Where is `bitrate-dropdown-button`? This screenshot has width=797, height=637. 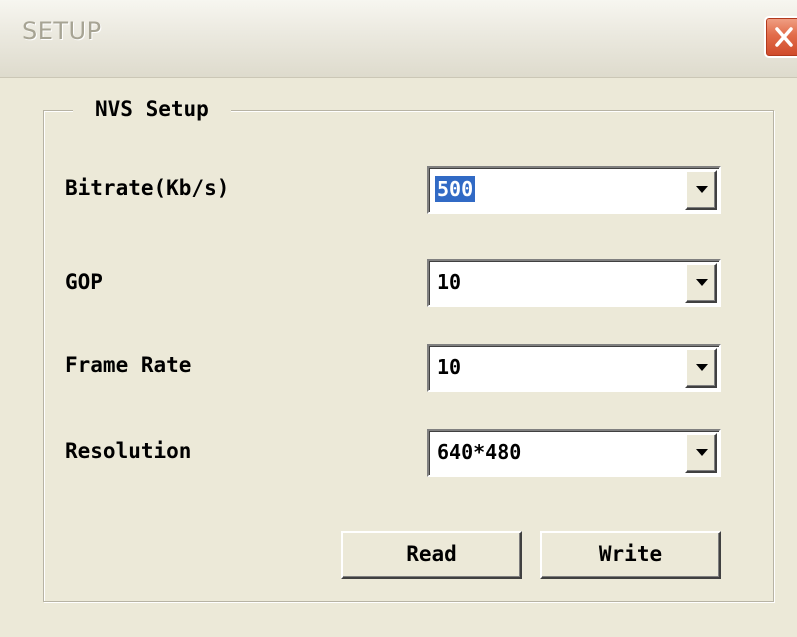 bitrate-dropdown-button is located at coordinates (701, 190).